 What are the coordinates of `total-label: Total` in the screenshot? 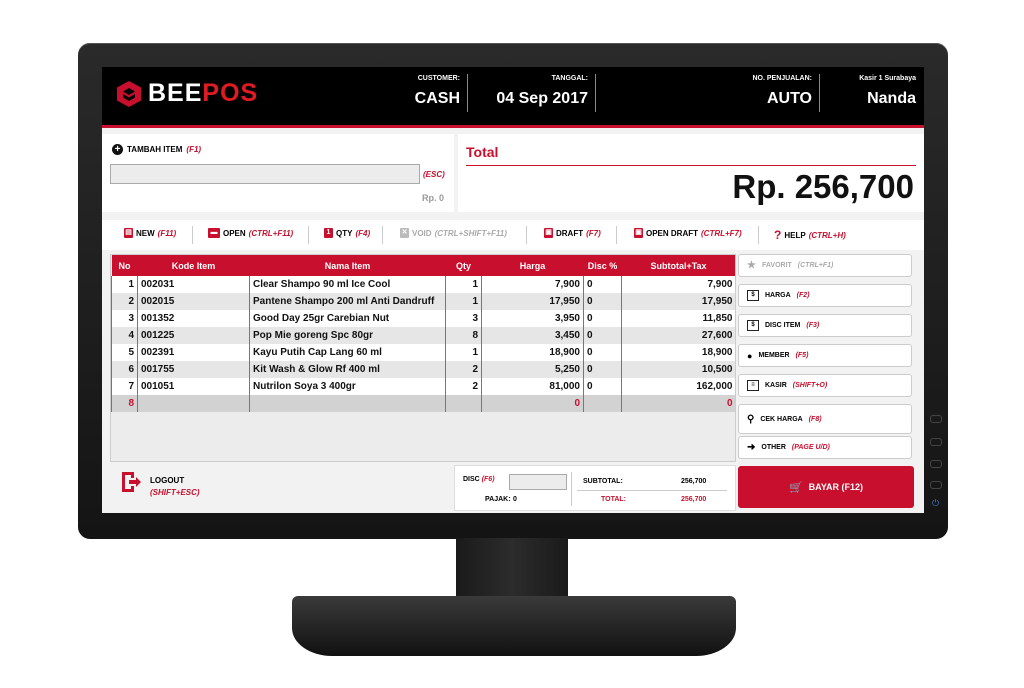 It's located at (482, 152).